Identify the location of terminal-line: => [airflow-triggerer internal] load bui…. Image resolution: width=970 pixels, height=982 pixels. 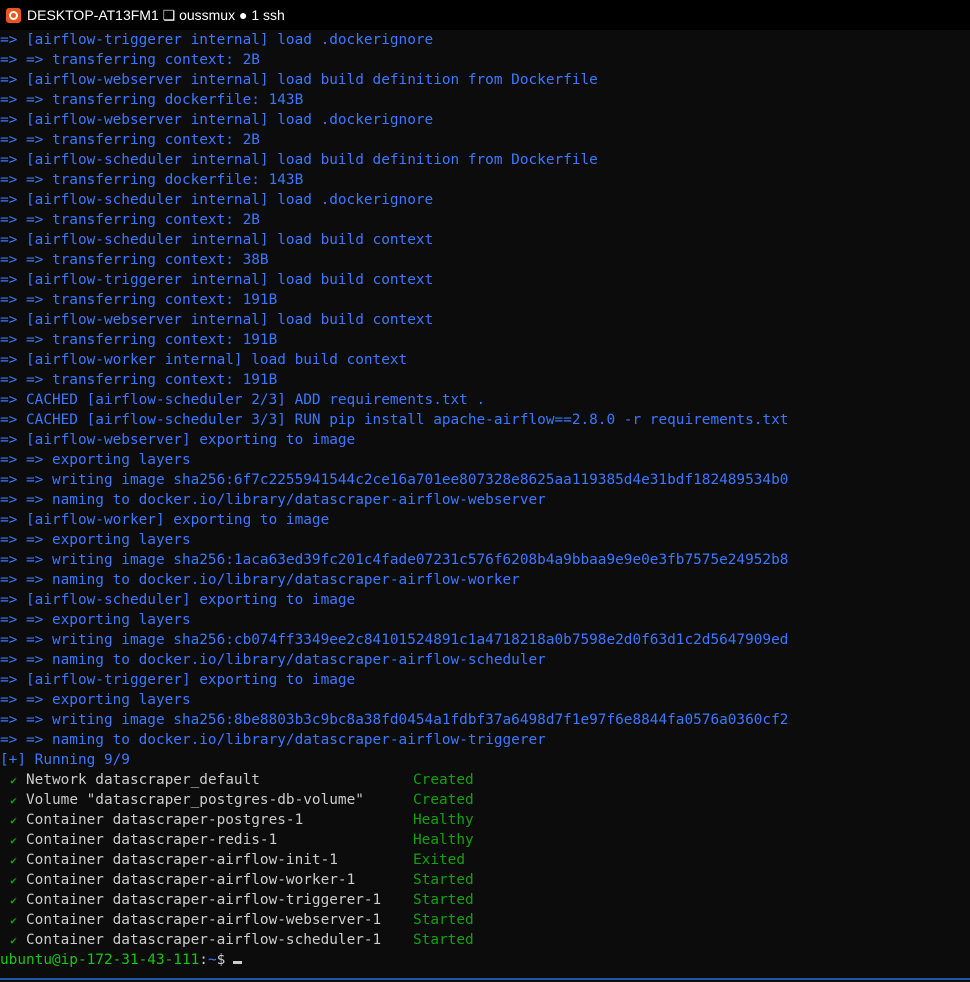
(217, 280).